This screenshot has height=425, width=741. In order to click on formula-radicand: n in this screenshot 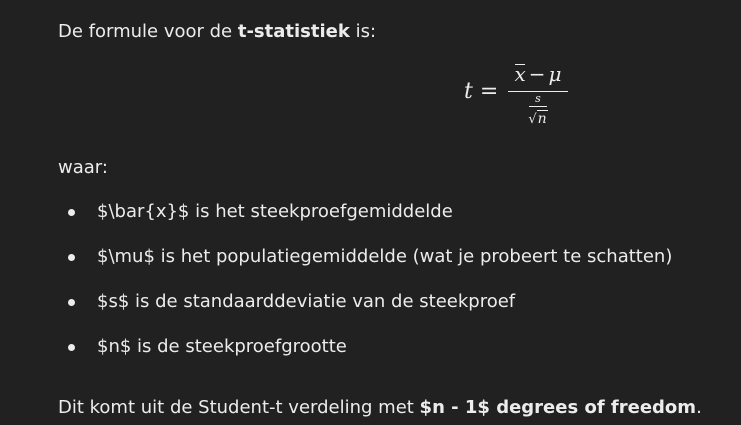, I will do `click(542, 118)`.